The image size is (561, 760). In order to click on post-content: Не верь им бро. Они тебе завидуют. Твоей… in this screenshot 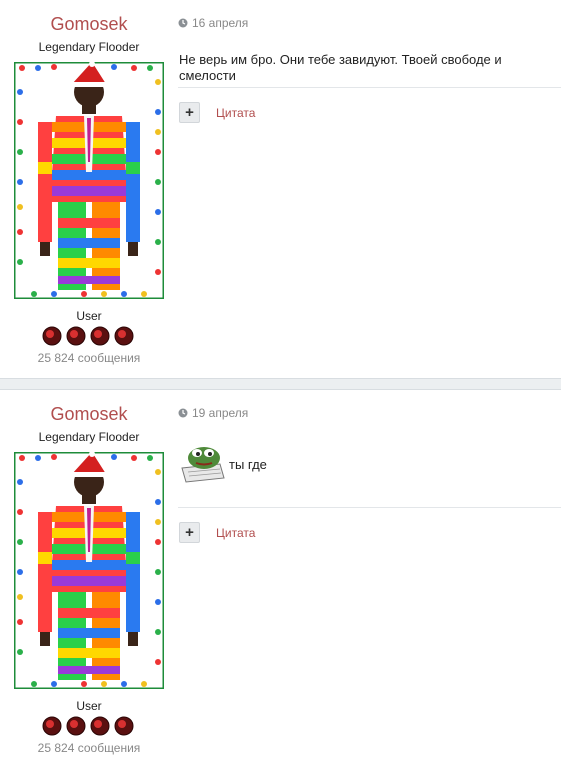, I will do `click(340, 67)`.